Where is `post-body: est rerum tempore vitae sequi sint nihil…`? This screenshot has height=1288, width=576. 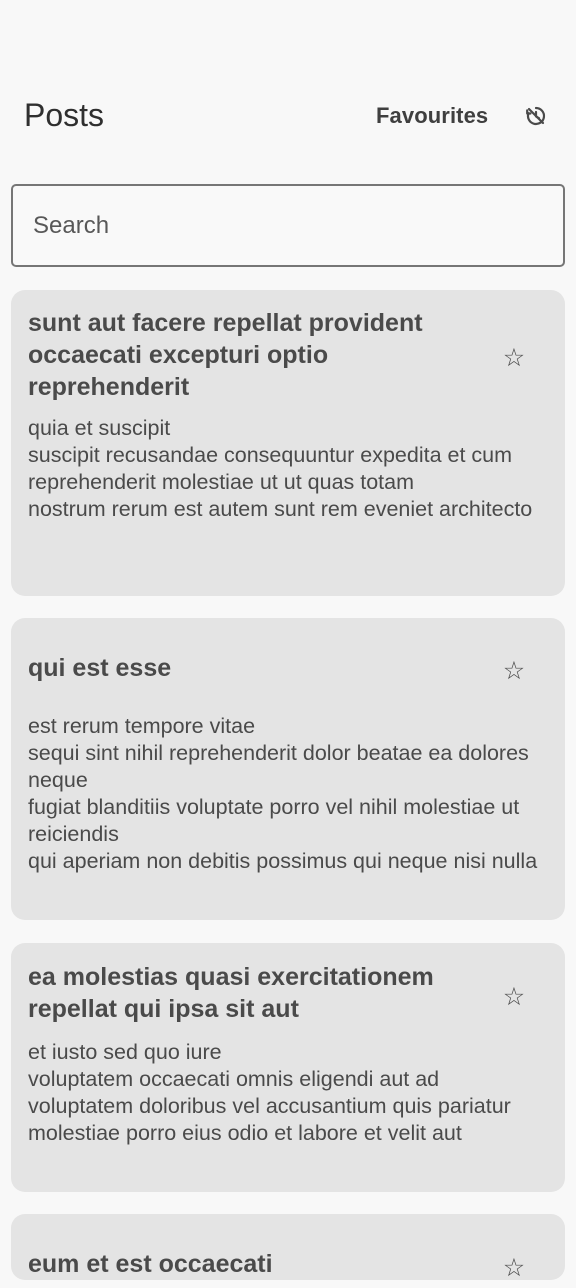
post-body: est rerum tempore vitae sequi sint nihil… is located at coordinates (283, 793).